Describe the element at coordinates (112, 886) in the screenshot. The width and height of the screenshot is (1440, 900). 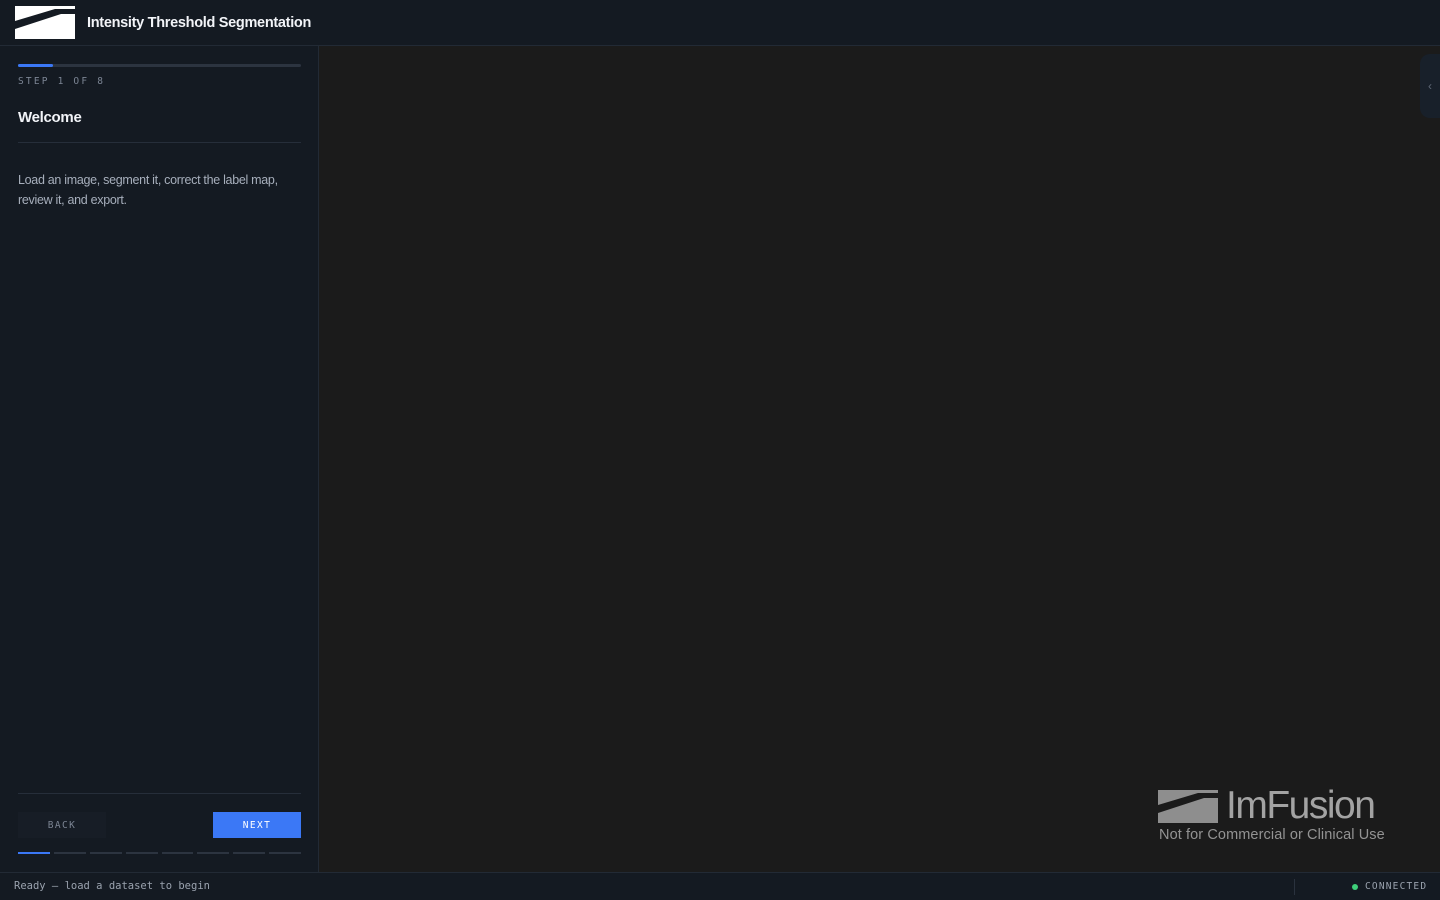
I see `status-message: Ready — load a dataset to begin` at that location.